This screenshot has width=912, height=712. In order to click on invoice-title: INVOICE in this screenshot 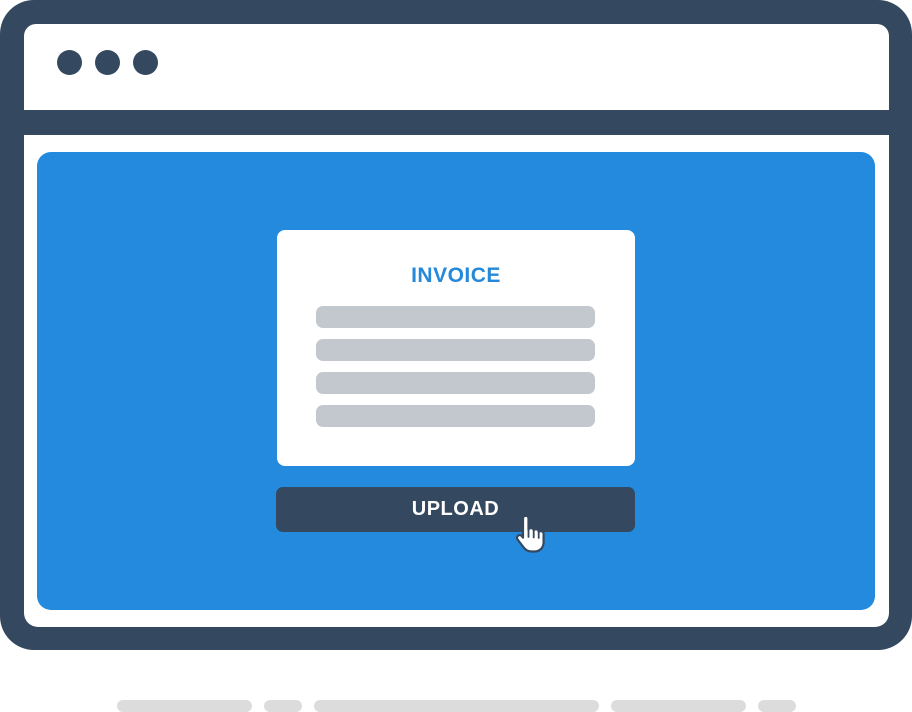, I will do `click(456, 275)`.